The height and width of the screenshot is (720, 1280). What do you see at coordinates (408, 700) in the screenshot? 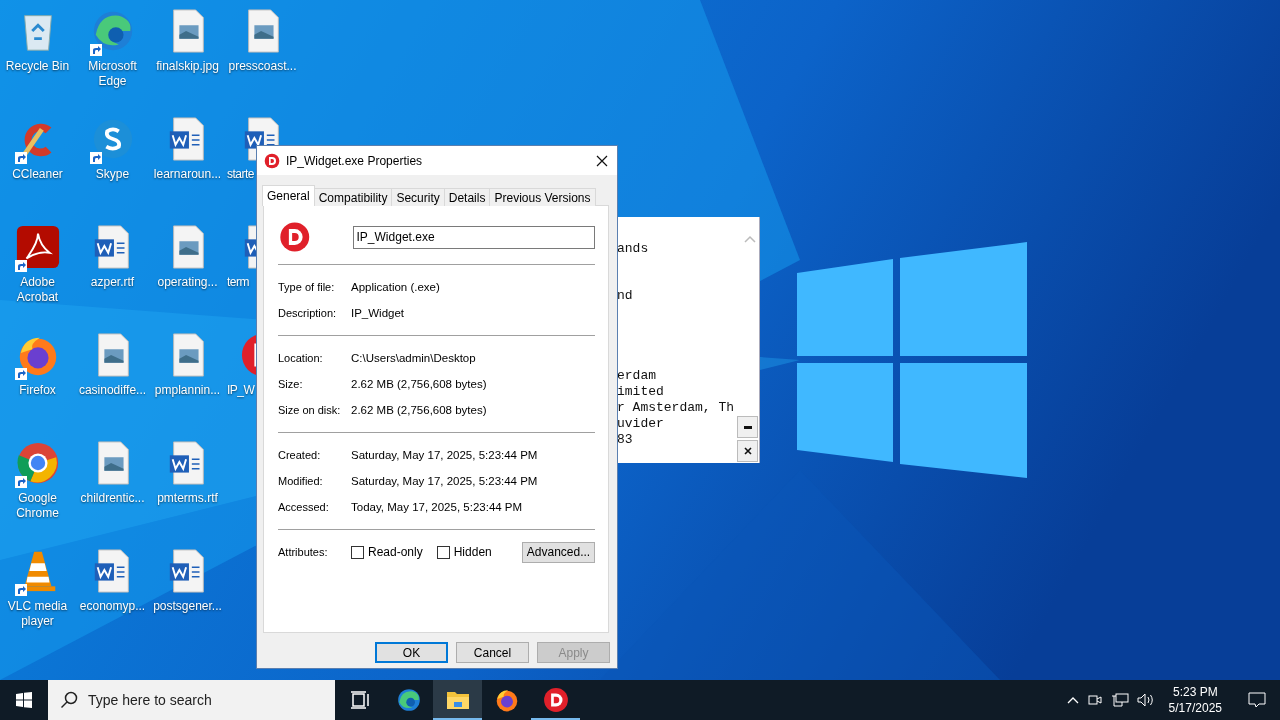
I see `edge-icon` at bounding box center [408, 700].